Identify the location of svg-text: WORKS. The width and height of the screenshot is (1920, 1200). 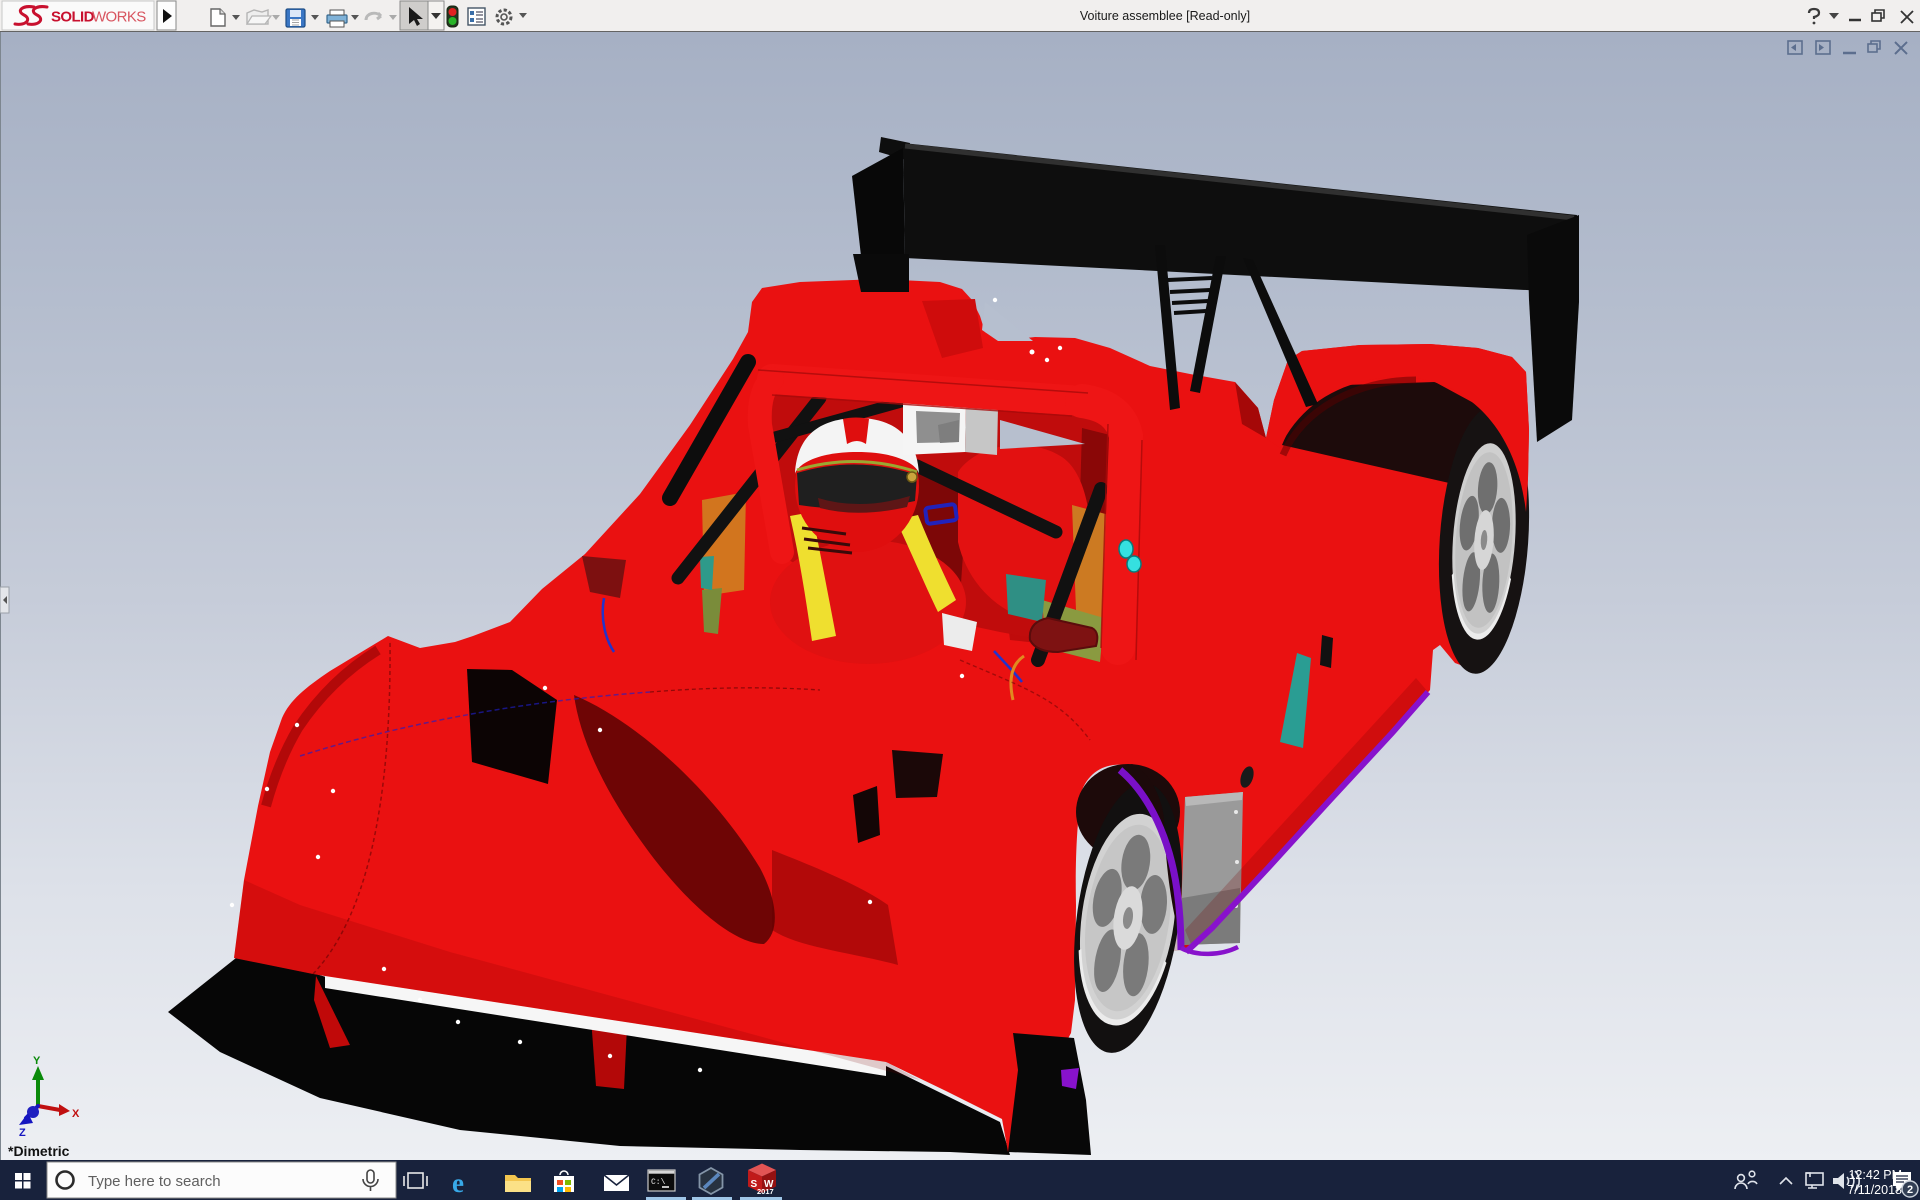
(119, 17).